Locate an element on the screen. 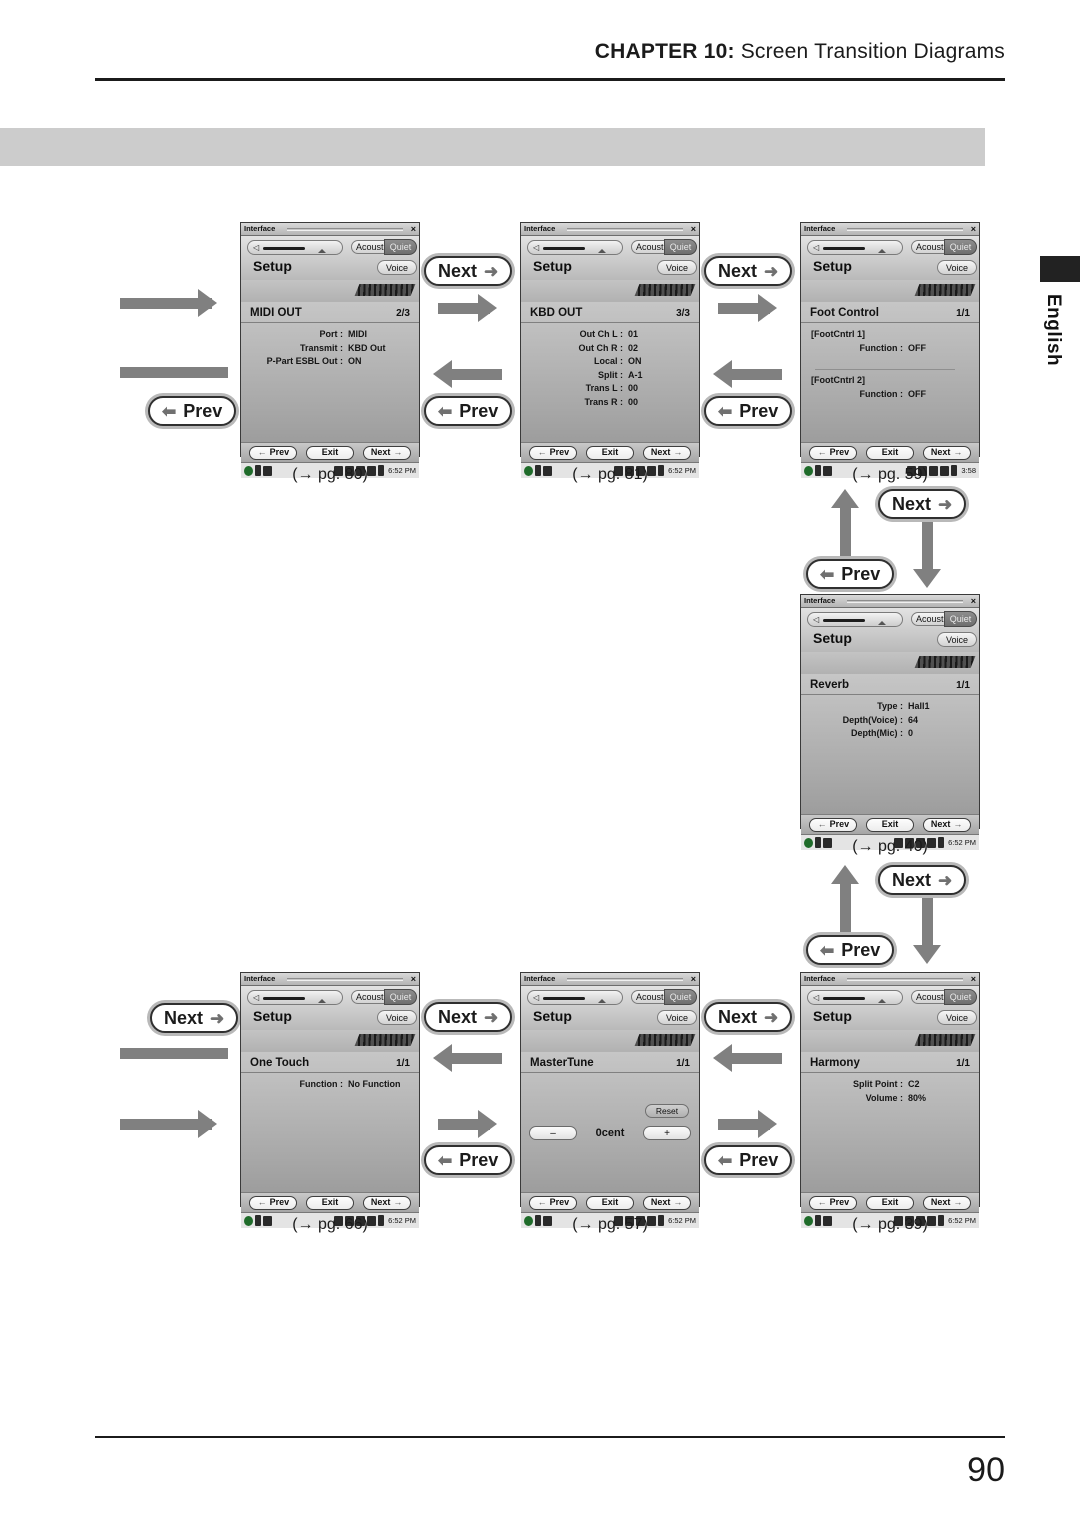 The image size is (1080, 1528). callout-prev-foot-reverb: ⬅ Prev is located at coordinates (850, 574).